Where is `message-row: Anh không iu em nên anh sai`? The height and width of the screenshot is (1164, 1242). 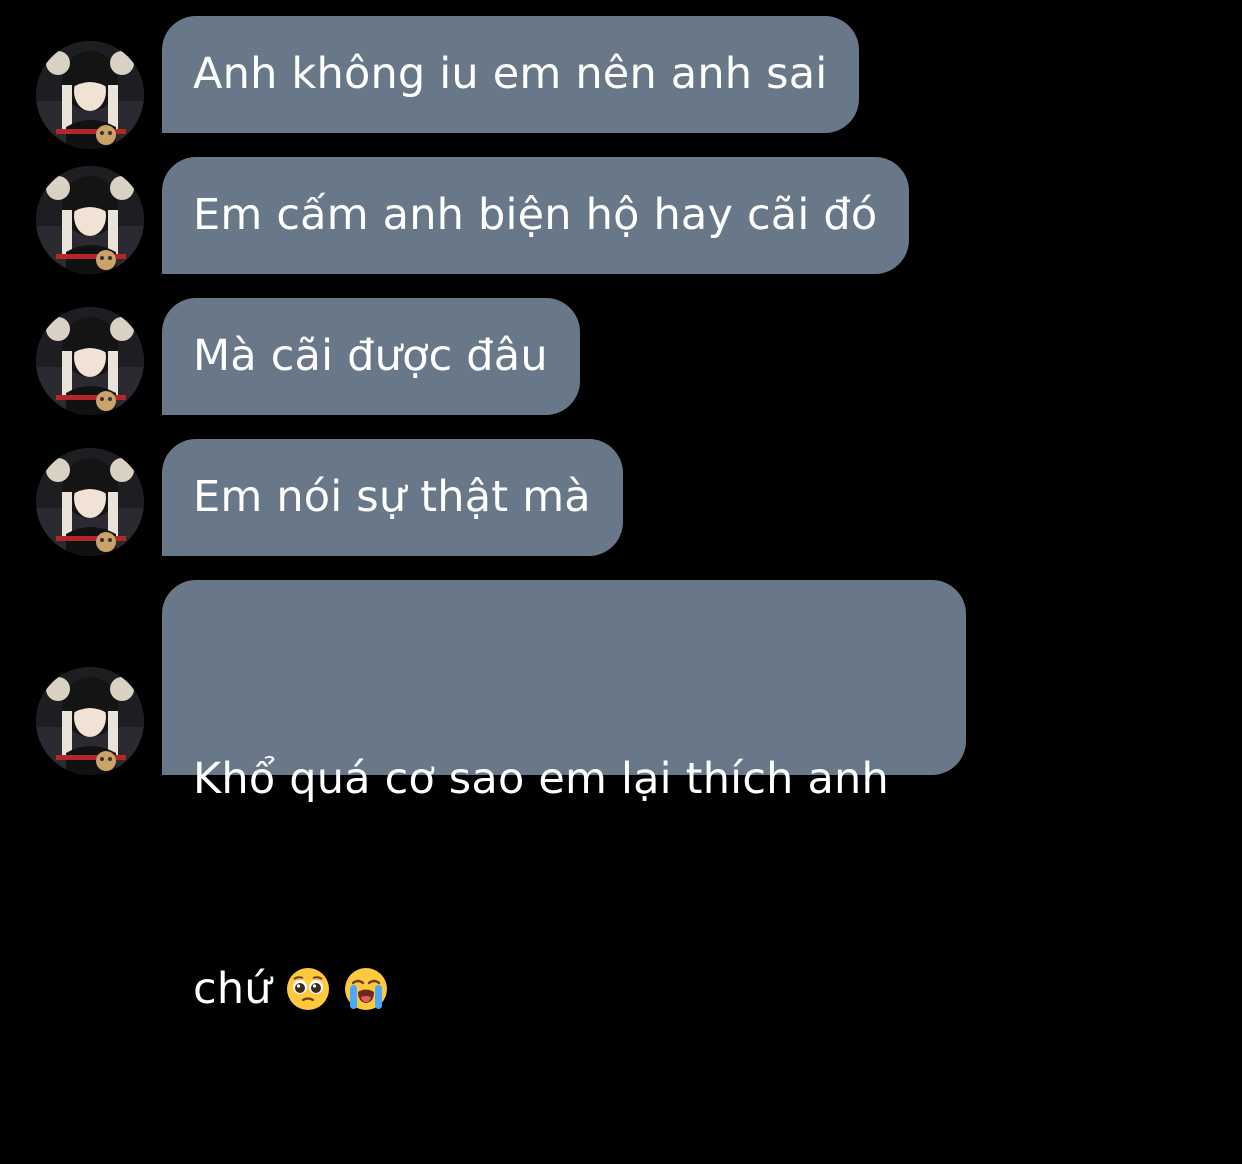
message-row: Anh không iu em nên anh sai is located at coordinates (621, 82).